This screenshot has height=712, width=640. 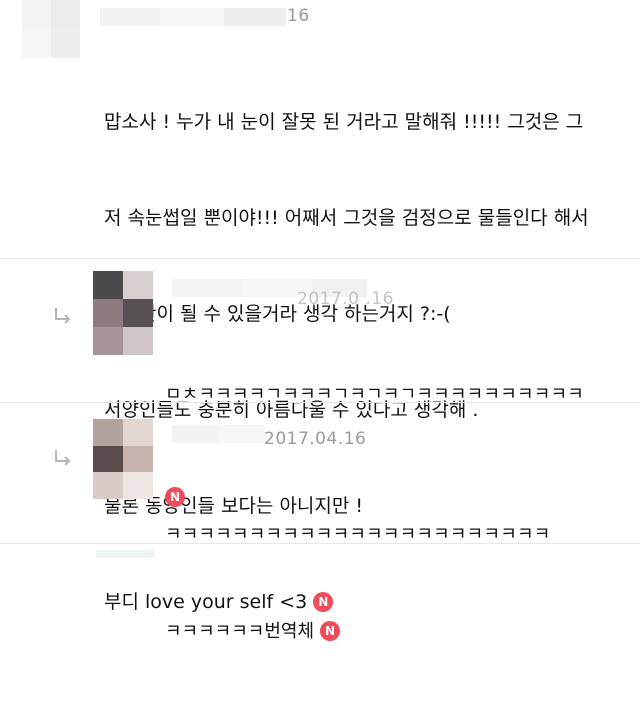 I want to click on comment-line: 저 속눈썹일 뿐이야!!! 어째서 그것을 검정으로 물들인다 해서, so click(x=346, y=218).